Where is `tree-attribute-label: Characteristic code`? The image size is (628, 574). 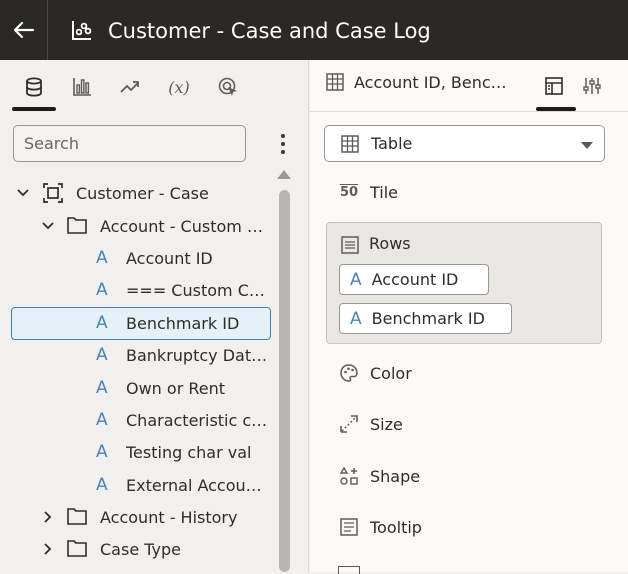
tree-attribute-label: Characteristic code is located at coordinates (197, 420).